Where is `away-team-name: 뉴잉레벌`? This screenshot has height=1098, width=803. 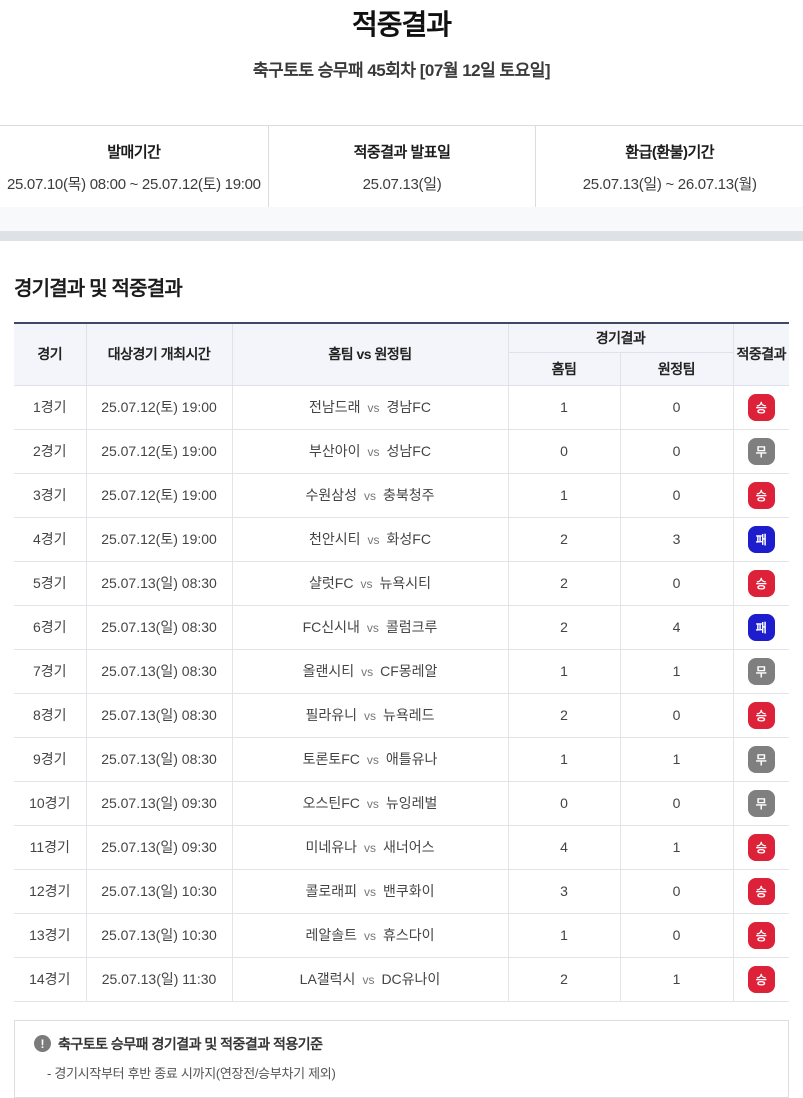 away-team-name: 뉴잉레벌 is located at coordinates (411, 803).